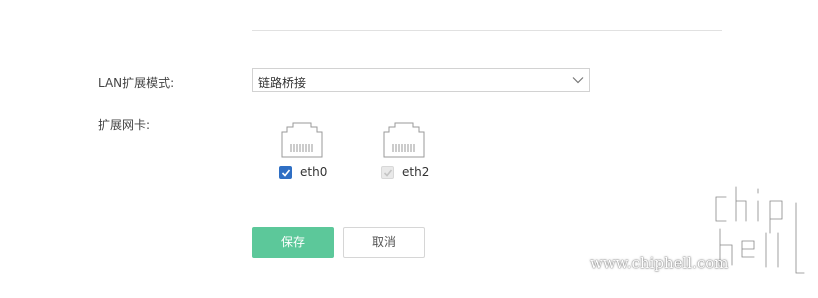 The height and width of the screenshot is (298, 818). Describe the element at coordinates (124, 125) in the screenshot. I see `nic-label: 扩展网卡:` at that location.